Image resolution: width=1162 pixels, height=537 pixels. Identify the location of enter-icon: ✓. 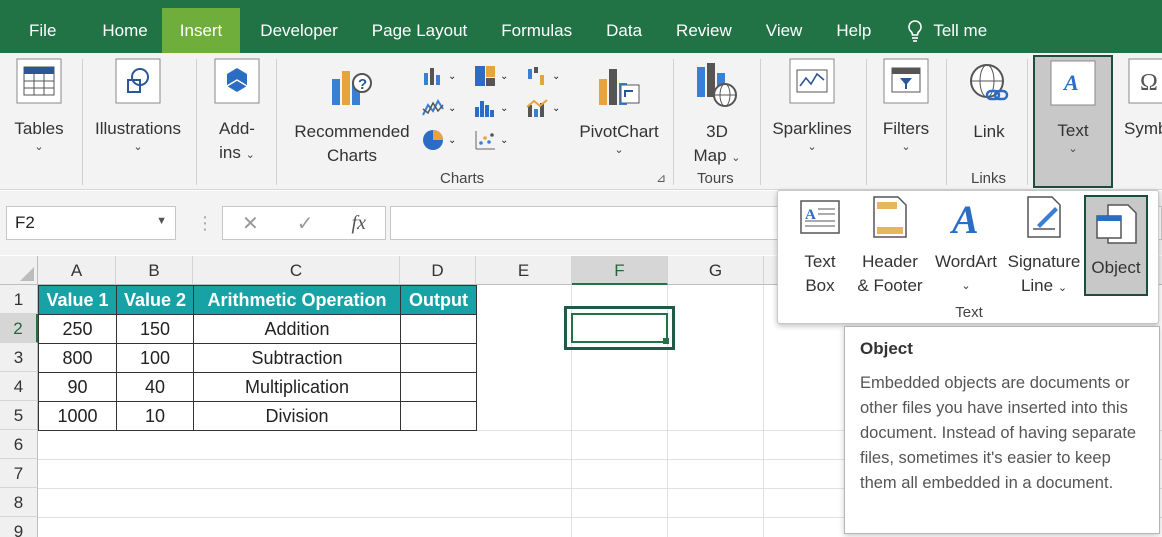
(305, 223).